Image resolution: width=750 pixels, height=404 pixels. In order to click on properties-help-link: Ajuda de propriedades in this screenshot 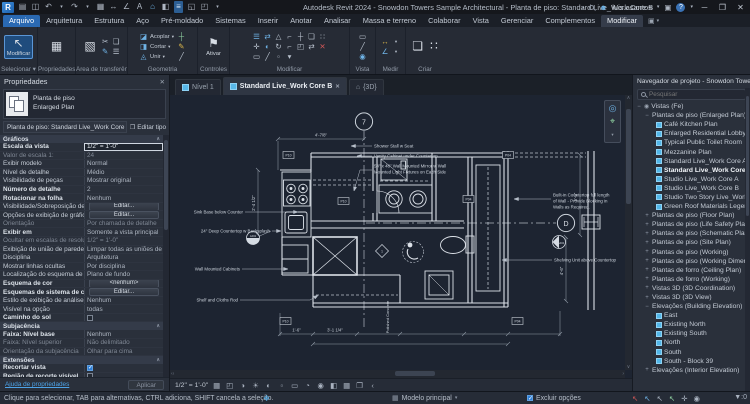, I will do `click(37, 384)`.